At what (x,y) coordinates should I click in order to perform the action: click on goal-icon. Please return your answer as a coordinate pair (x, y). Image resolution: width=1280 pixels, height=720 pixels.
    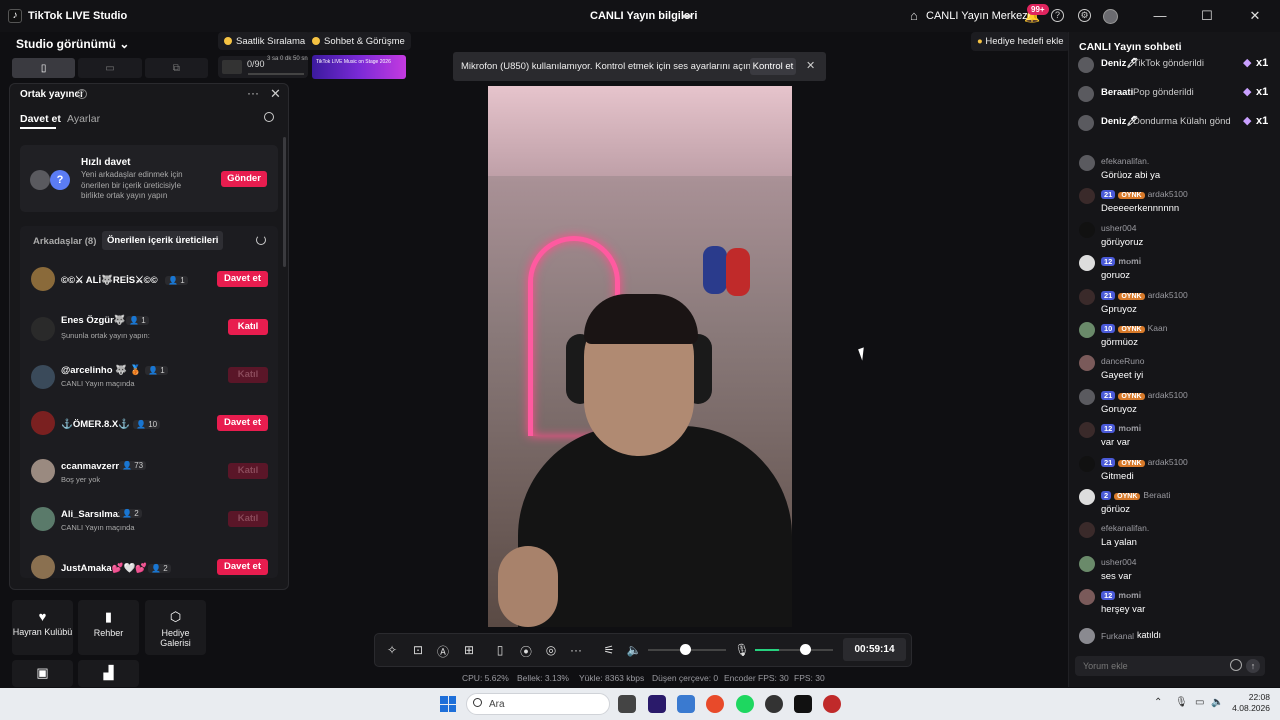
    Looking at the image, I should click on (232, 67).